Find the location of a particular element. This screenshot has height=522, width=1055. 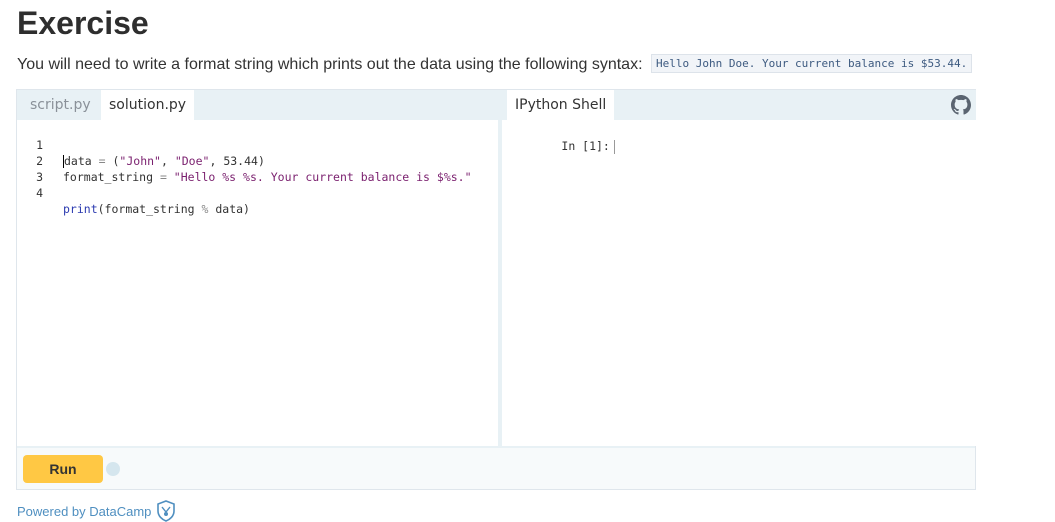

shell-prompt: In [1]: is located at coordinates (585, 146).